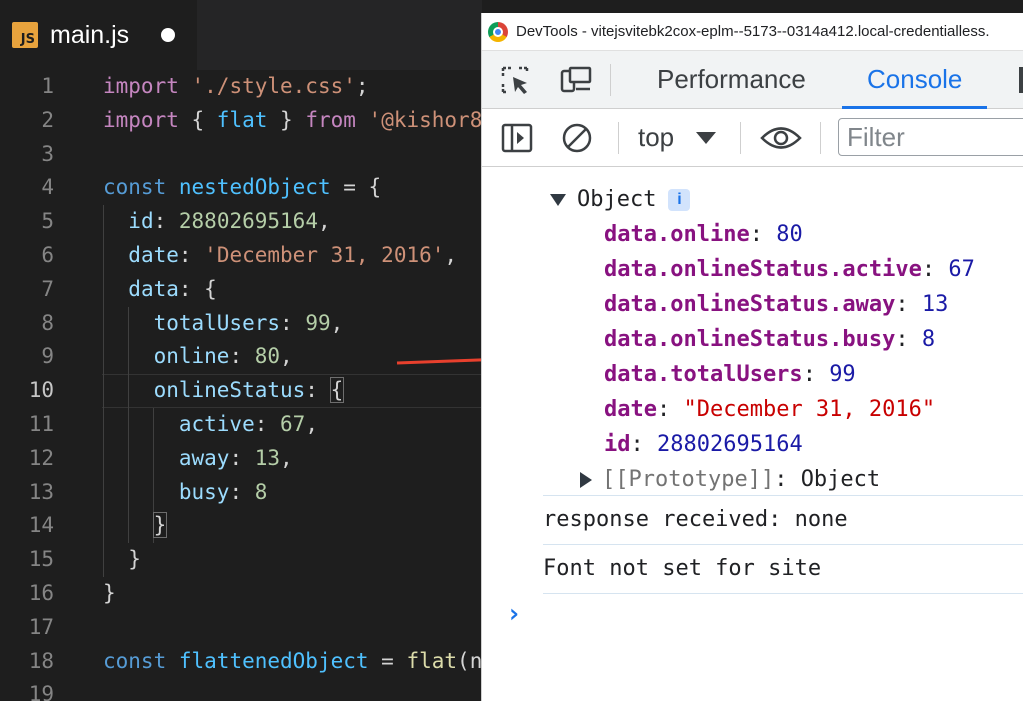 The height and width of the screenshot is (701, 1023). I want to click on code-line: 6 date: 'December 31, 2016',, so click(241, 256).